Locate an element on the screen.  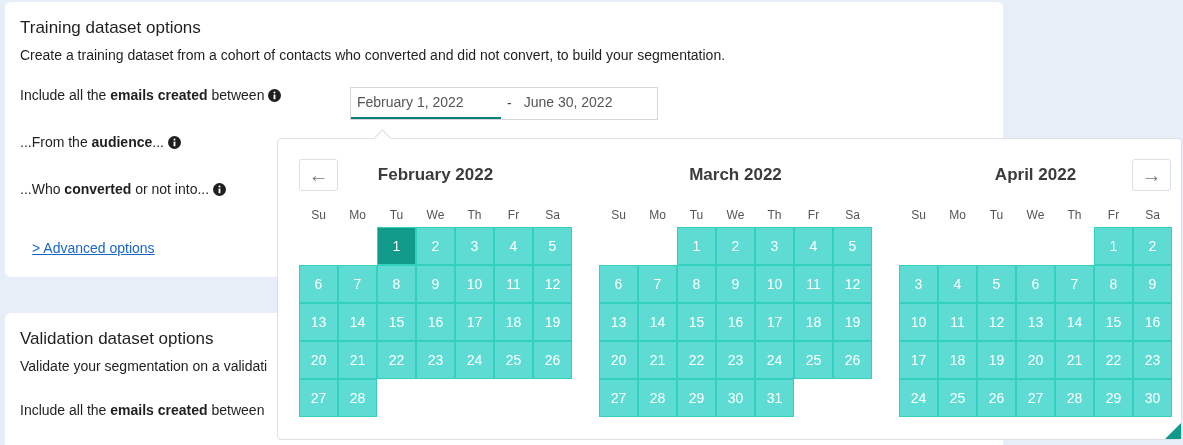
advanced-options-link: > Advanced options is located at coordinates (93, 248).